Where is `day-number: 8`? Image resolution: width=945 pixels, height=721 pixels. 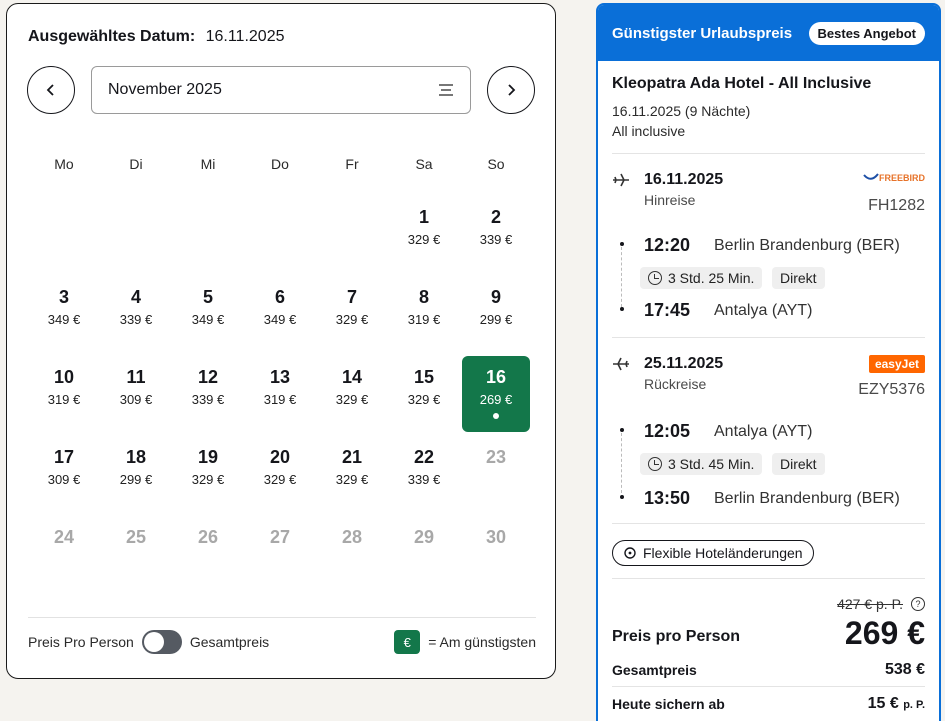 day-number: 8 is located at coordinates (423, 297).